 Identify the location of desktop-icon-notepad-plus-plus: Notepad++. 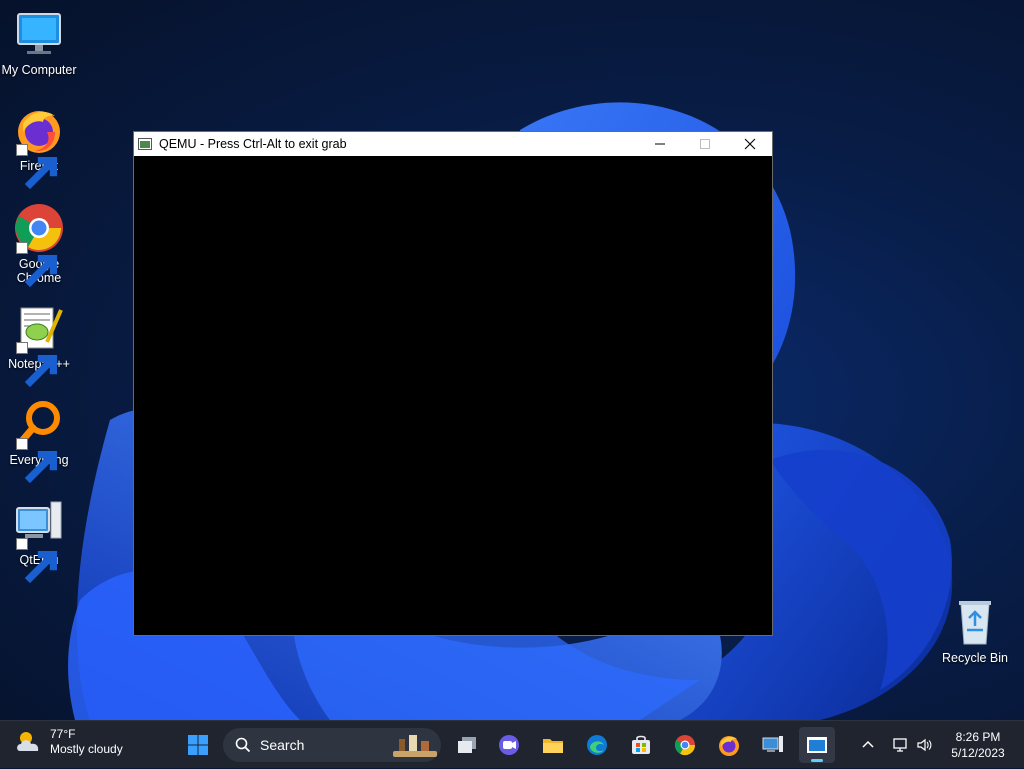
(39, 345).